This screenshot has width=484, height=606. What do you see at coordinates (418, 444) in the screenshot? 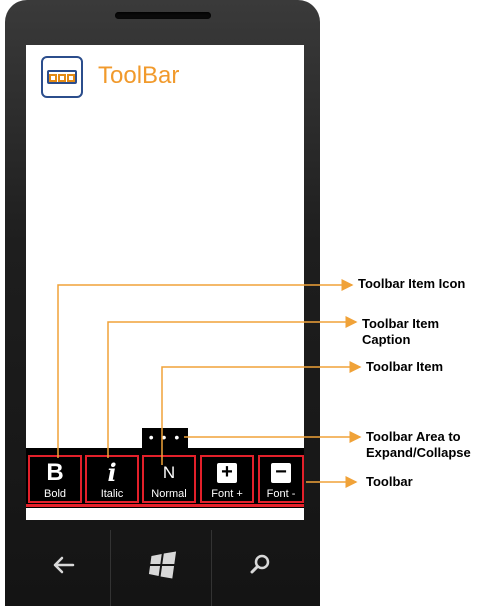
I see `callout-toolbar-expand-area: Toolbar Area to Expand/Collapse` at bounding box center [418, 444].